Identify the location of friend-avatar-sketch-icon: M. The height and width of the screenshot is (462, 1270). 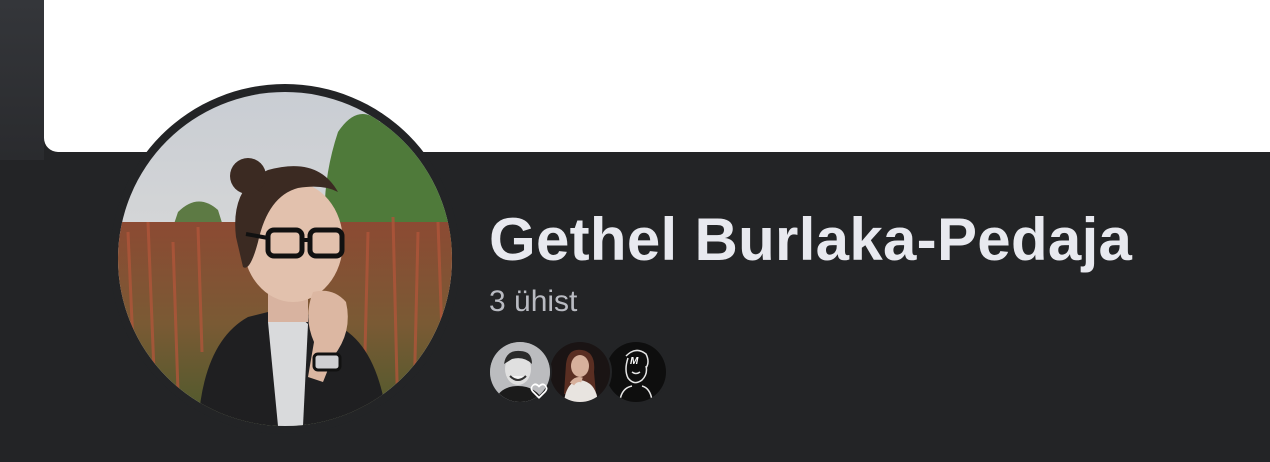
(636, 372).